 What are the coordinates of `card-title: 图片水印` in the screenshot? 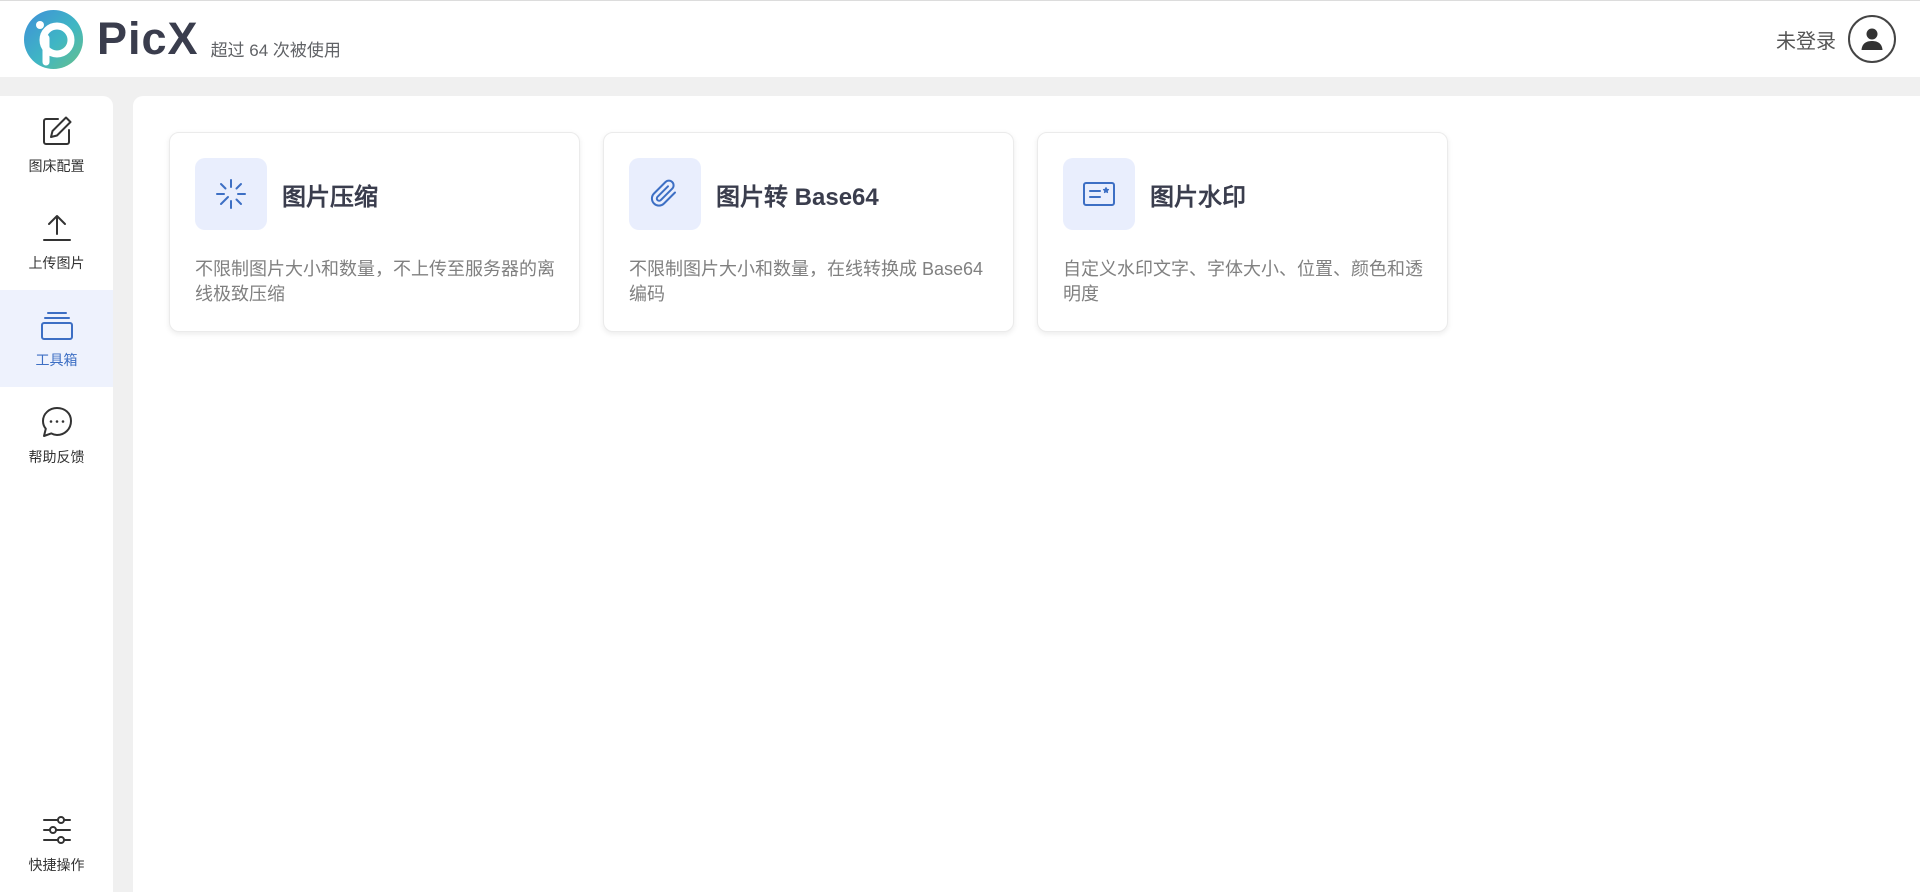 It's located at (1198, 197).